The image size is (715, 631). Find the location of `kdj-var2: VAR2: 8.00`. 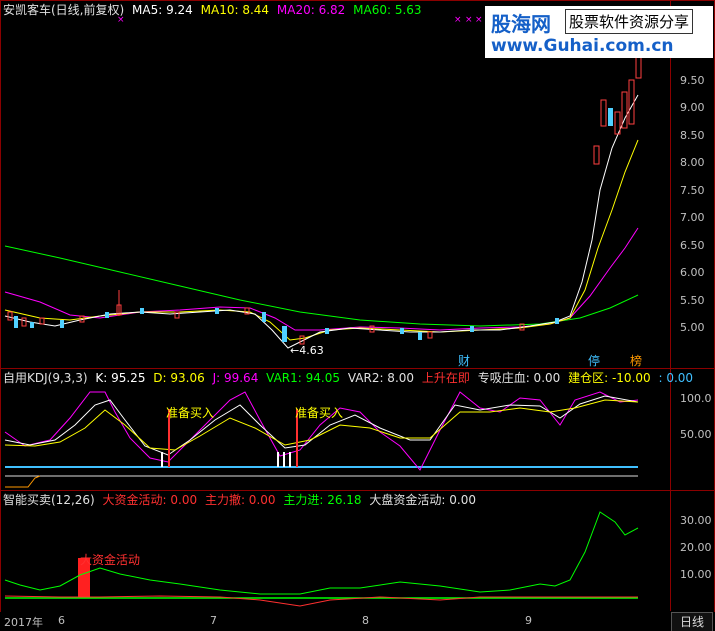

kdj-var2: VAR2: 8.00 is located at coordinates (381, 378).